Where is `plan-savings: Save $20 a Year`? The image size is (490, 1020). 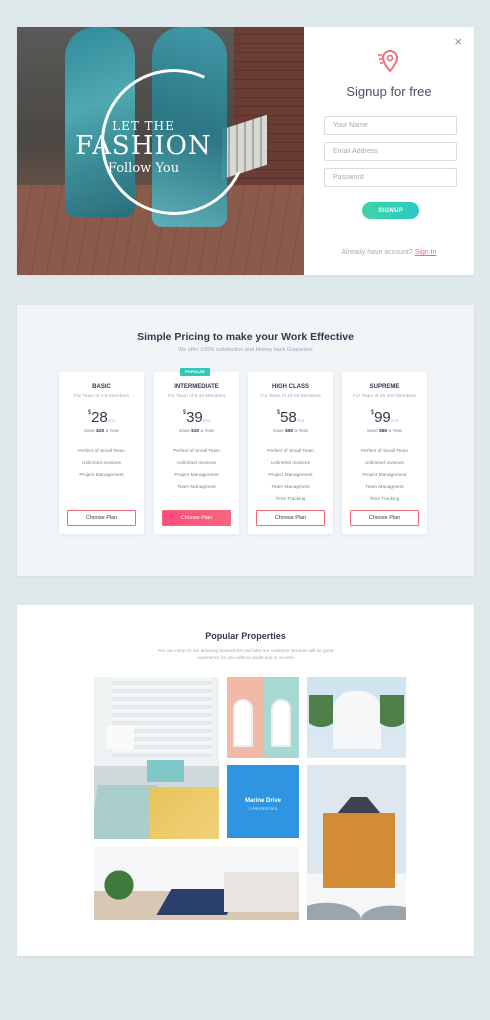 plan-savings: Save $20 a Year is located at coordinates (101, 431).